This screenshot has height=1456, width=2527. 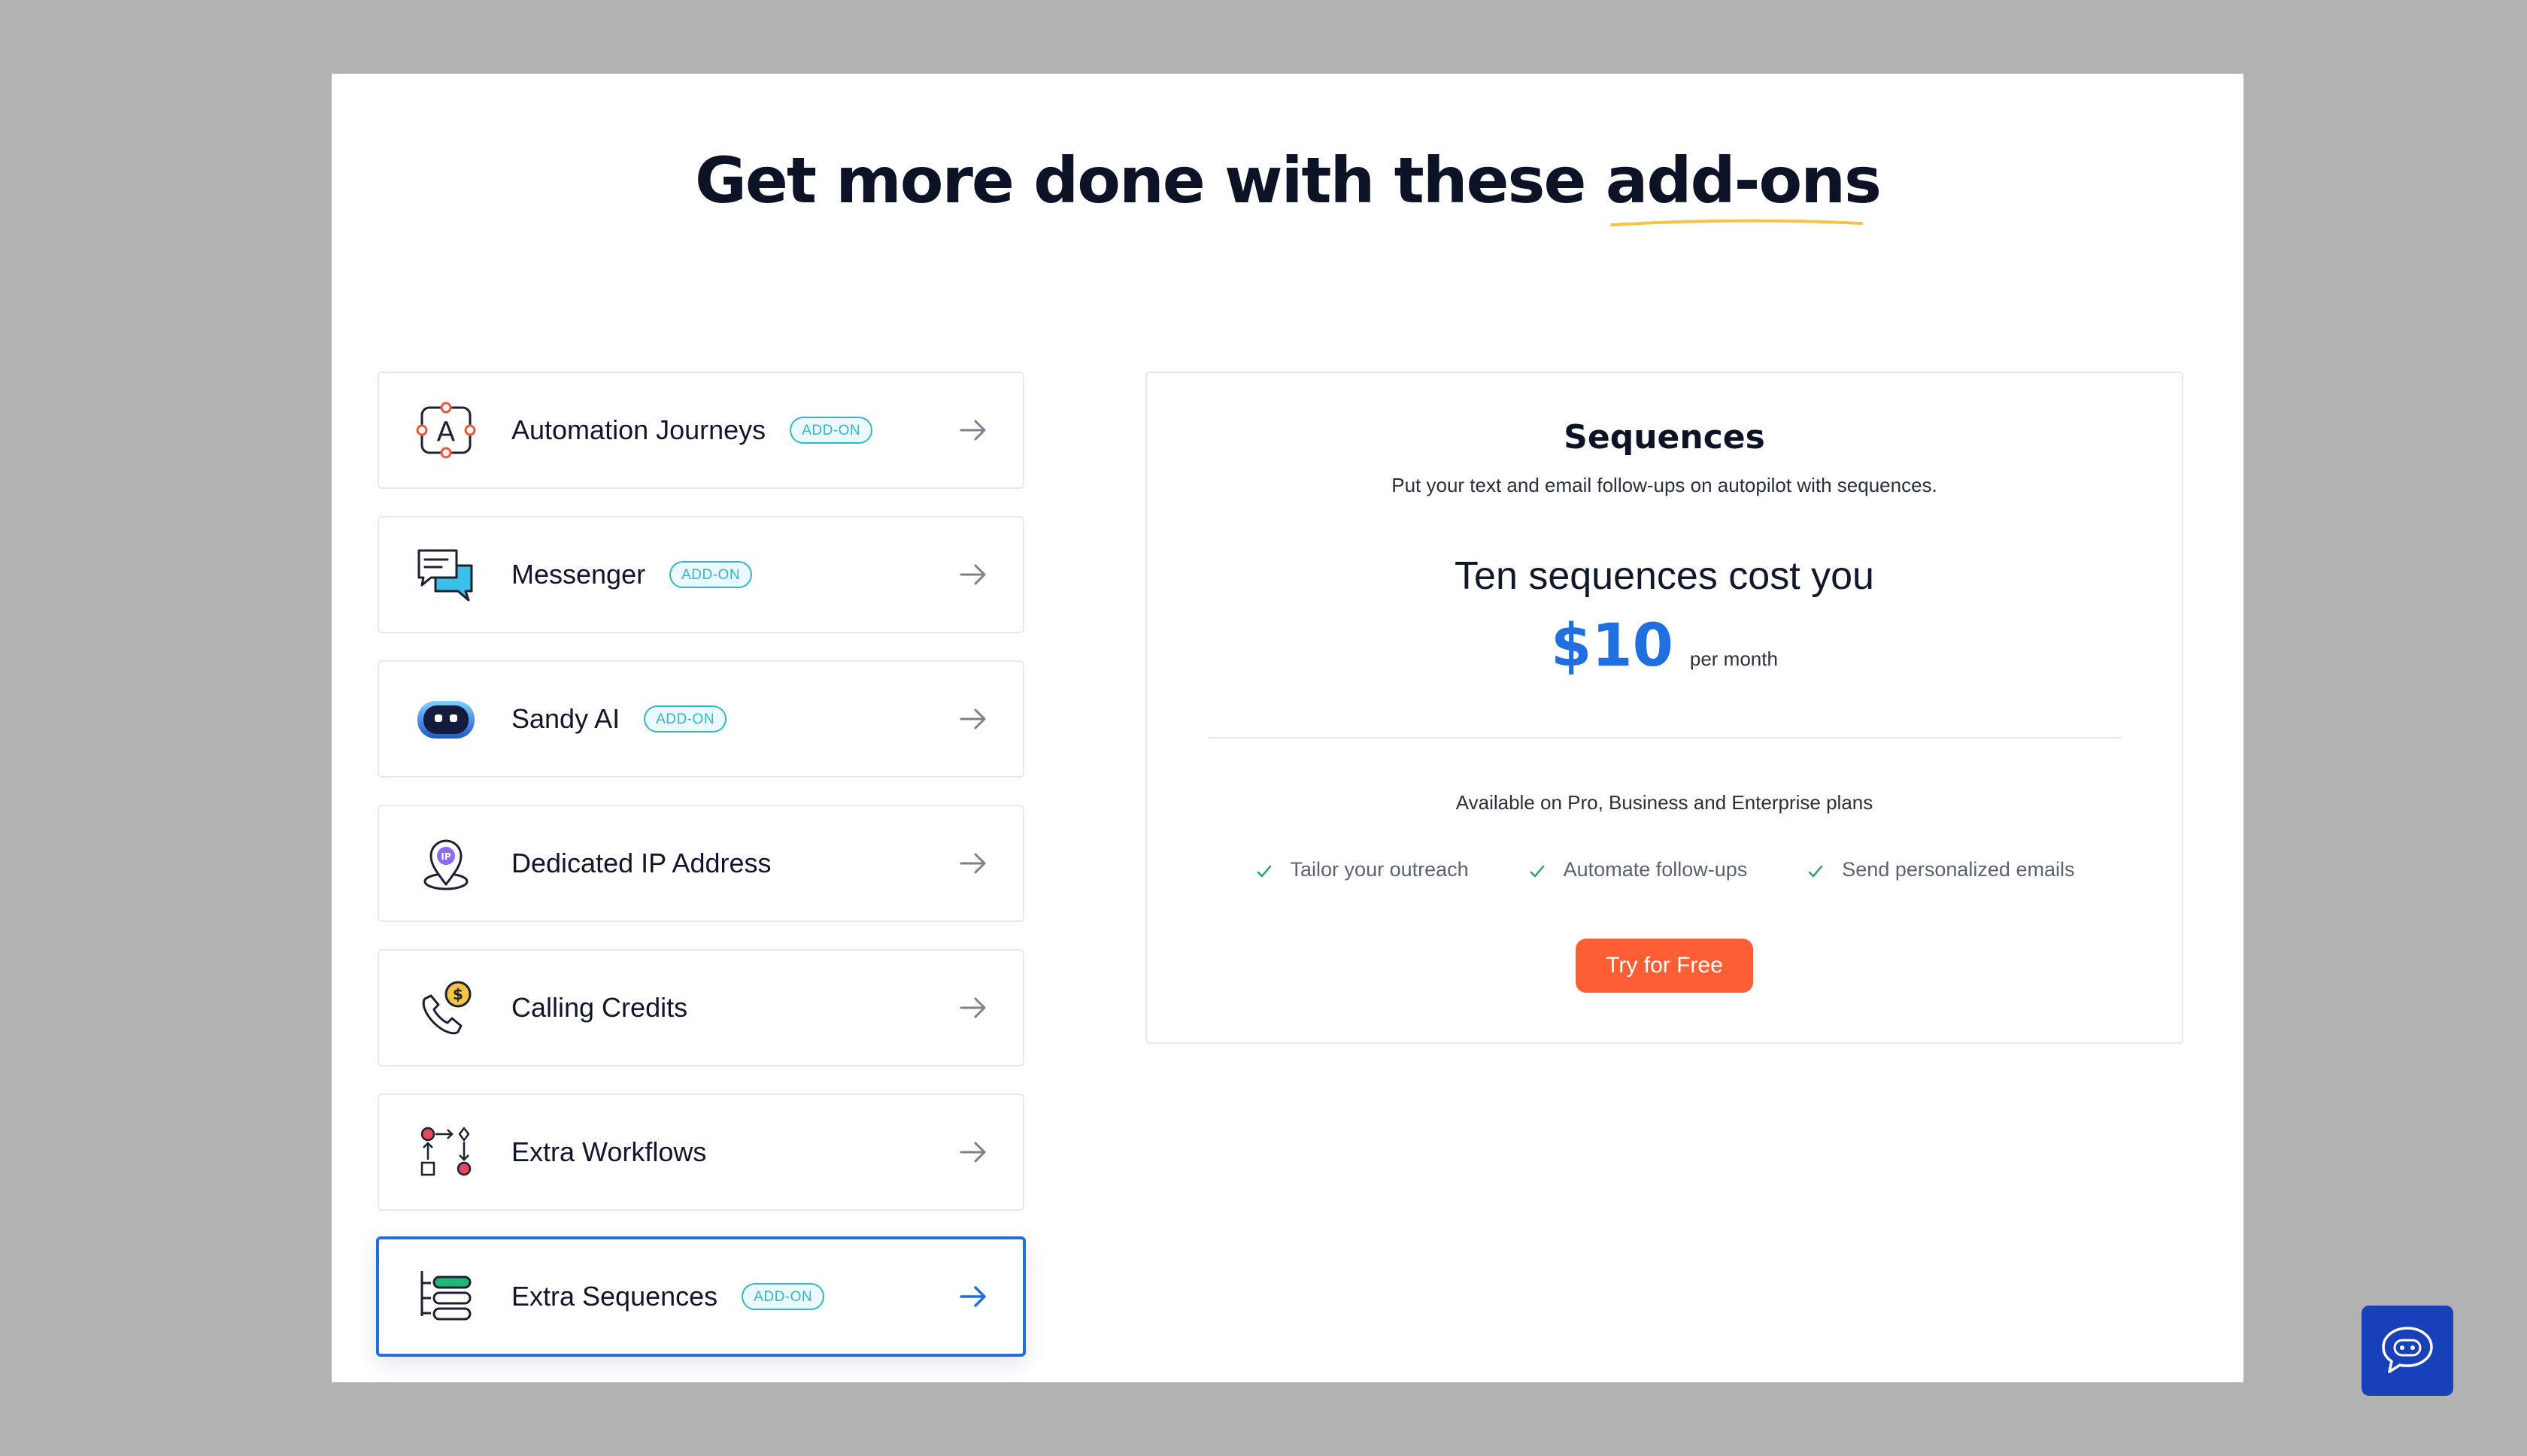 What do you see at coordinates (701, 1007) in the screenshot?
I see `addon-item-calling-credits: $ Calling Credits` at bounding box center [701, 1007].